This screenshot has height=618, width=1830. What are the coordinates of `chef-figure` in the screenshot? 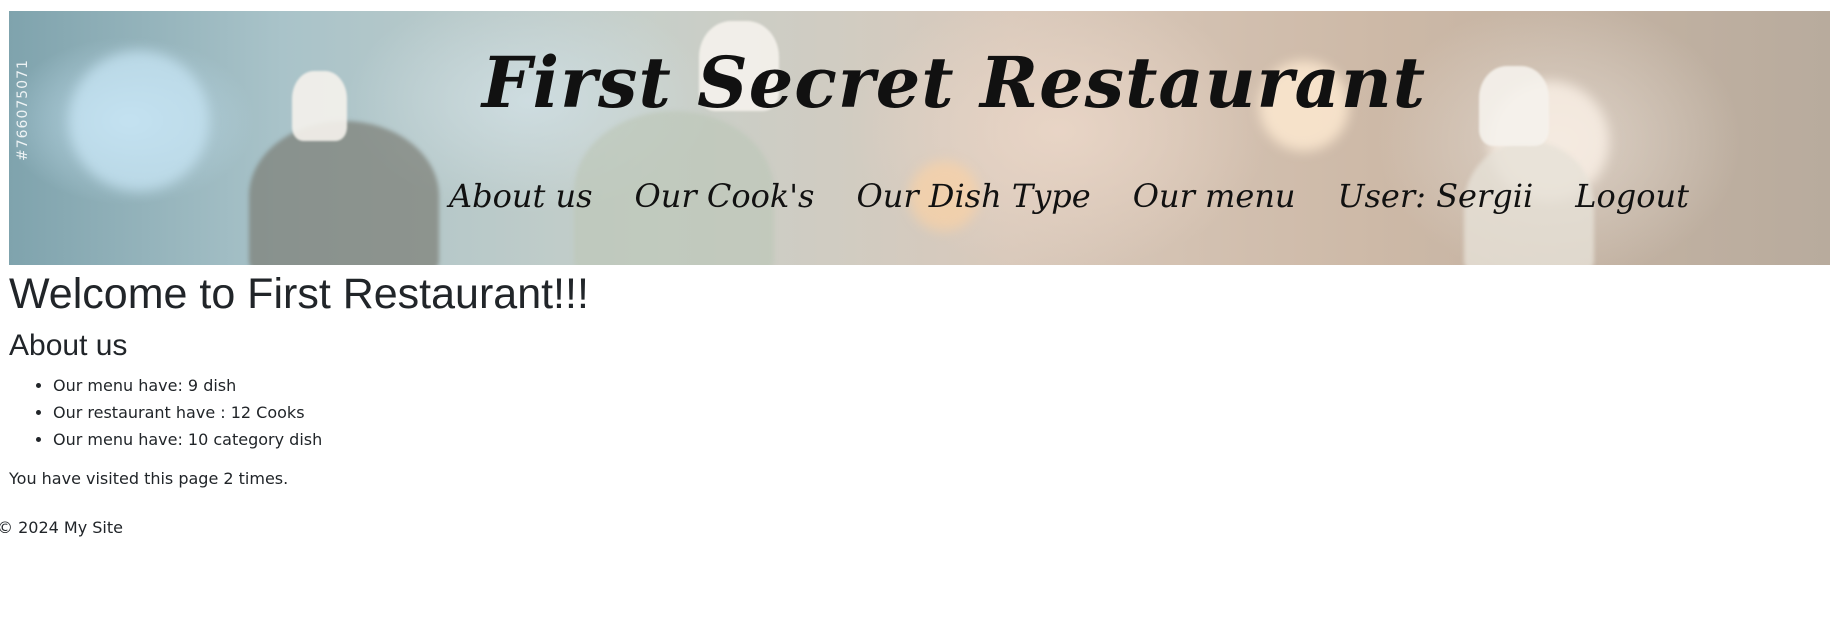 It's located at (344, 193).